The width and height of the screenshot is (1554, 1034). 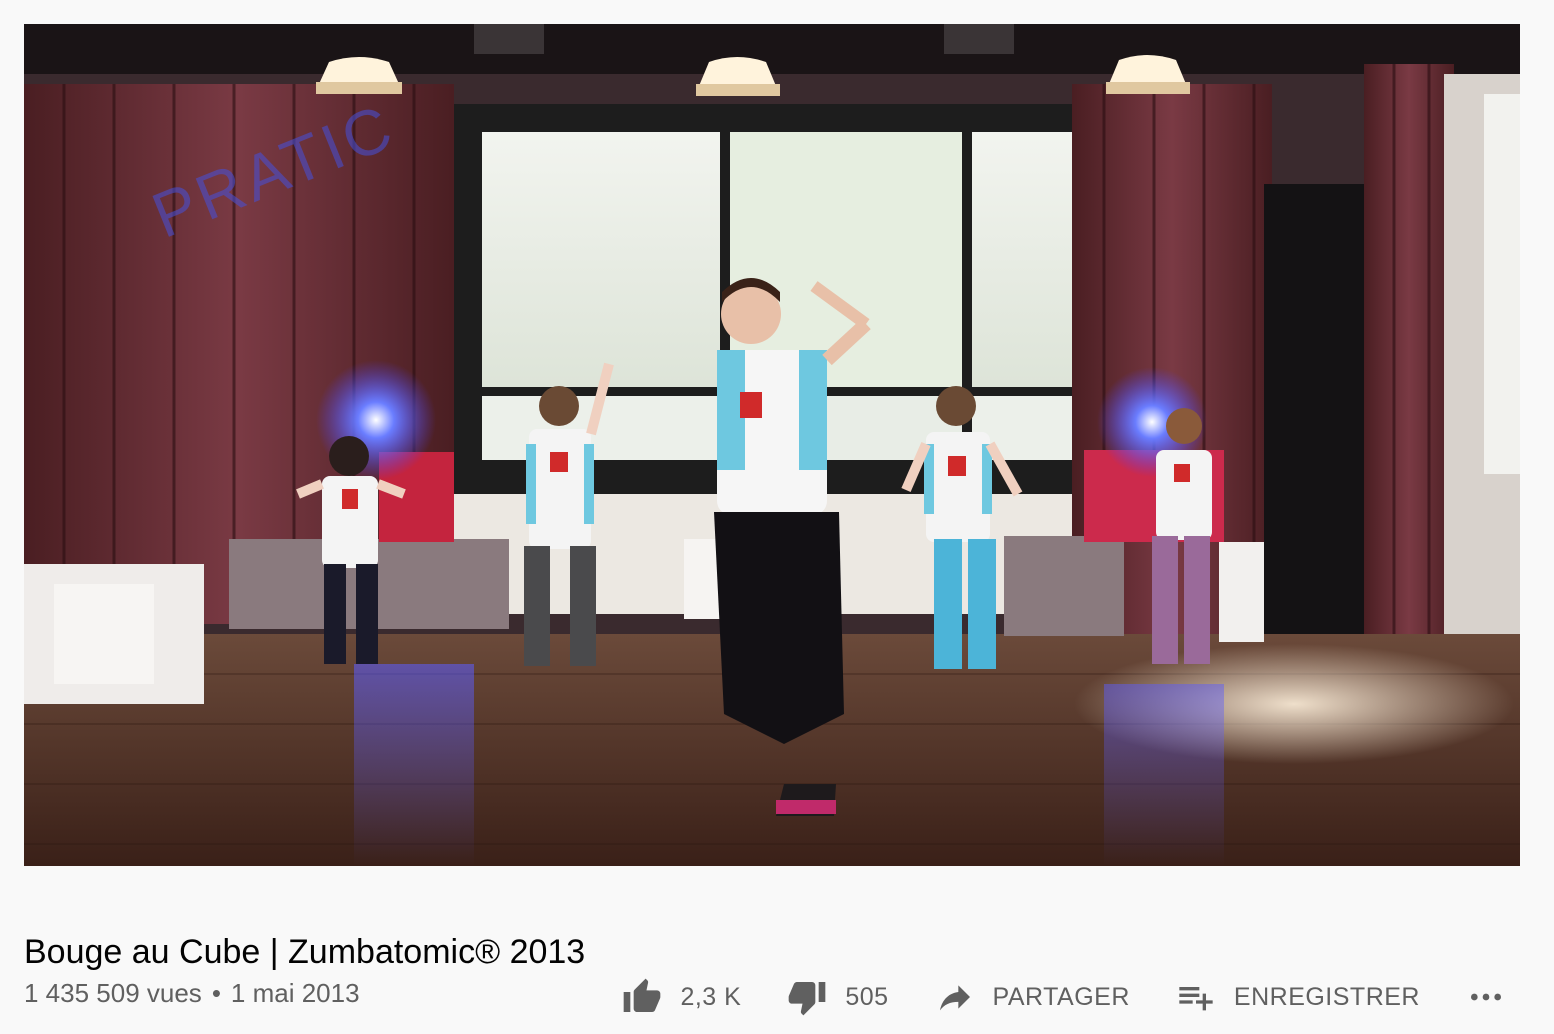 What do you see at coordinates (1061, 996) in the screenshot?
I see `share-label: PARTAGER` at bounding box center [1061, 996].